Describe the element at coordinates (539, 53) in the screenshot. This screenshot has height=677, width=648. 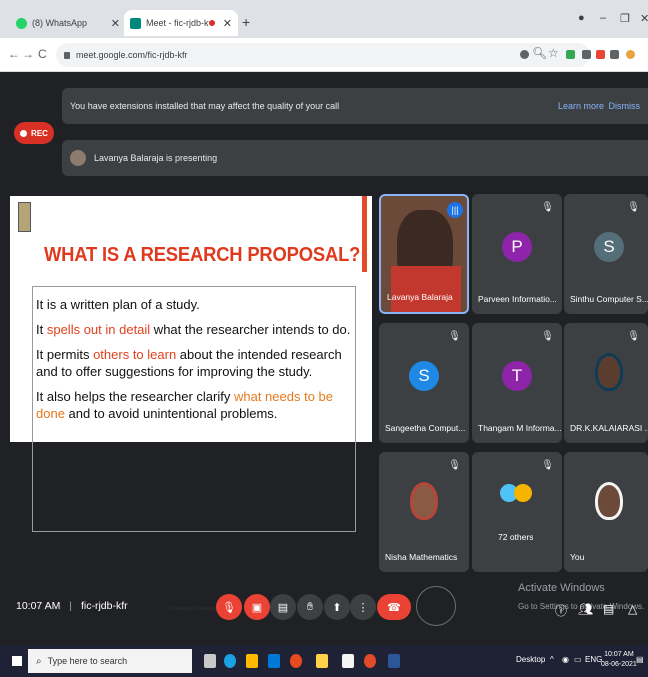
I see `zoom-icon: 🔍︎` at that location.